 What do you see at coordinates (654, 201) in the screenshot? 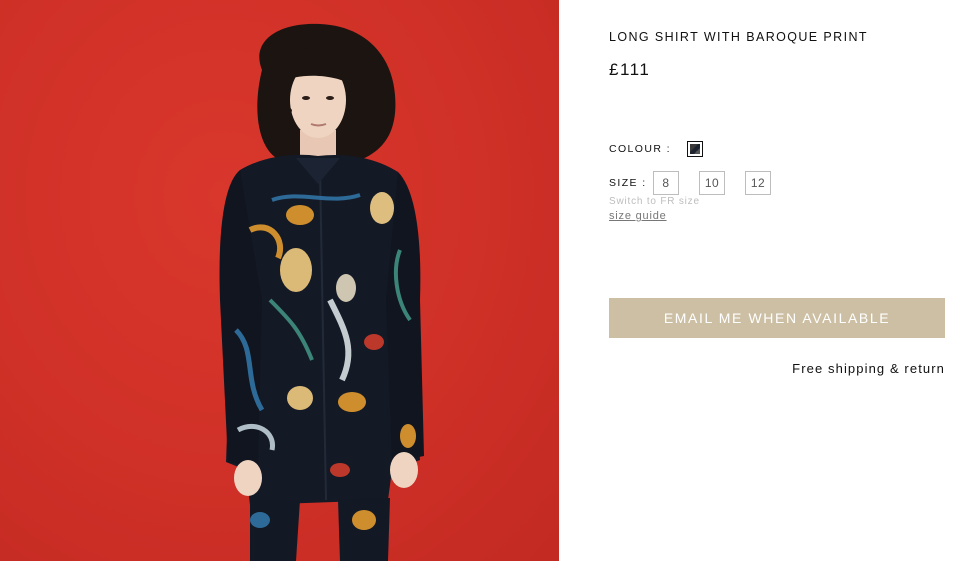
I see `switch-fr-size-link: Switch to FR size` at bounding box center [654, 201].